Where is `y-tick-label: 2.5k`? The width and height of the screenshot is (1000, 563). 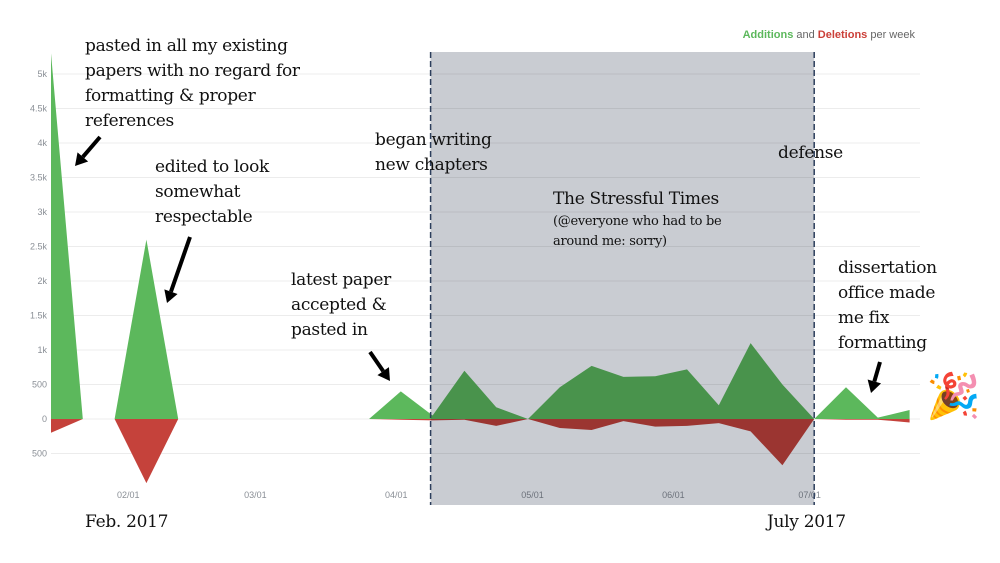 y-tick-label: 2.5k is located at coordinates (39, 247).